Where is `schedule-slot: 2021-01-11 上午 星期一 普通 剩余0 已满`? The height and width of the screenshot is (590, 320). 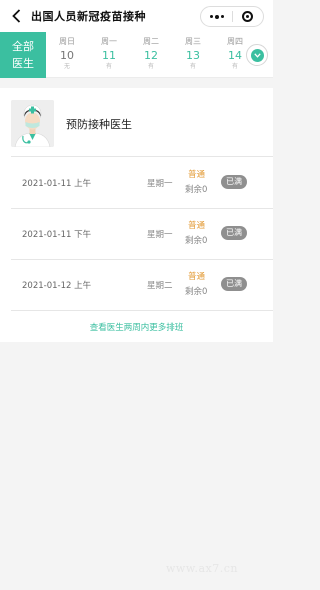
schedule-slot: 2021-01-11 上午 星期一 普通 剩余0 已满 is located at coordinates (136, 183).